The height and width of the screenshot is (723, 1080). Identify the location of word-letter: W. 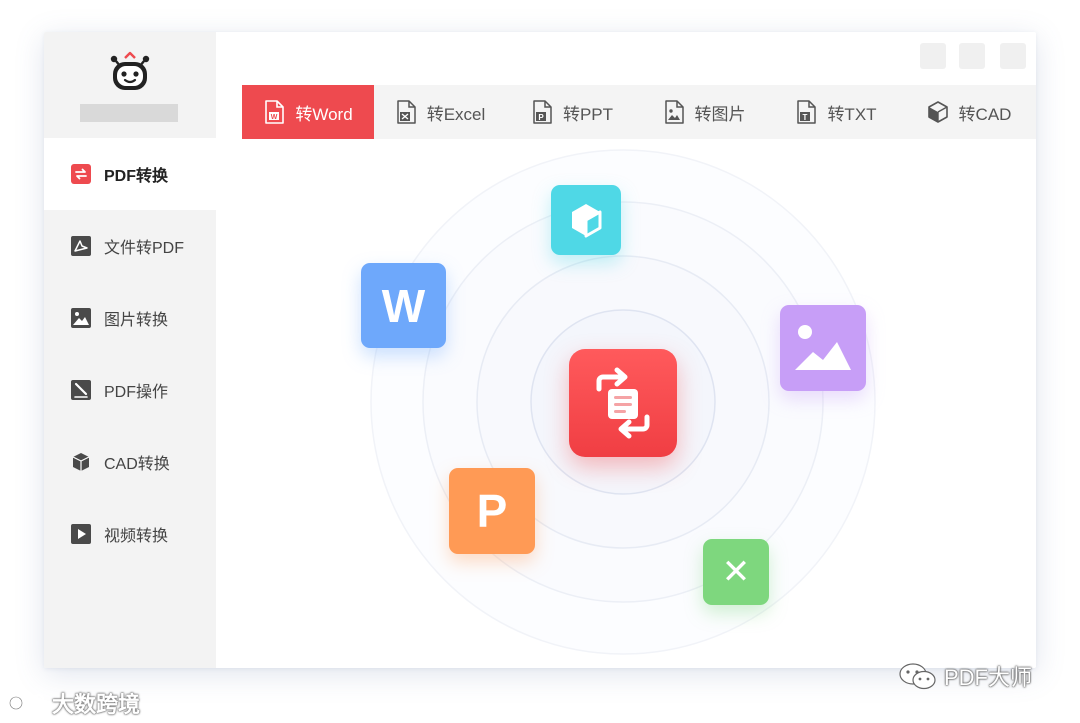
(403, 305).